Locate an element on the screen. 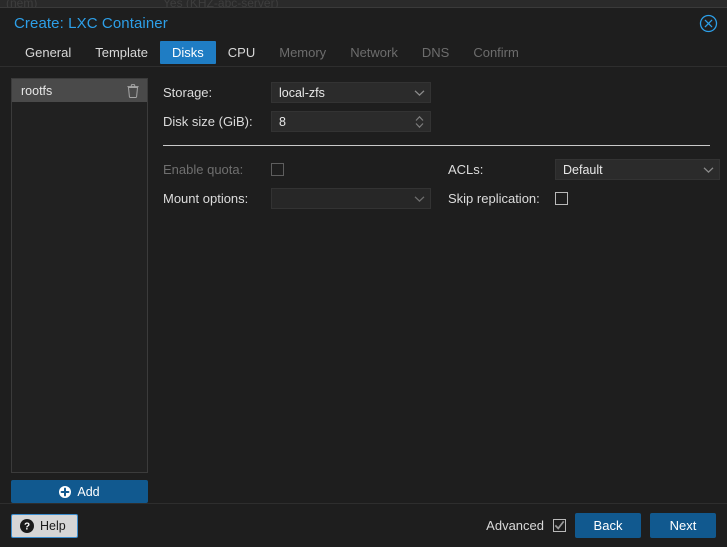  mountpoint-list: rootfs is located at coordinates (79, 275).